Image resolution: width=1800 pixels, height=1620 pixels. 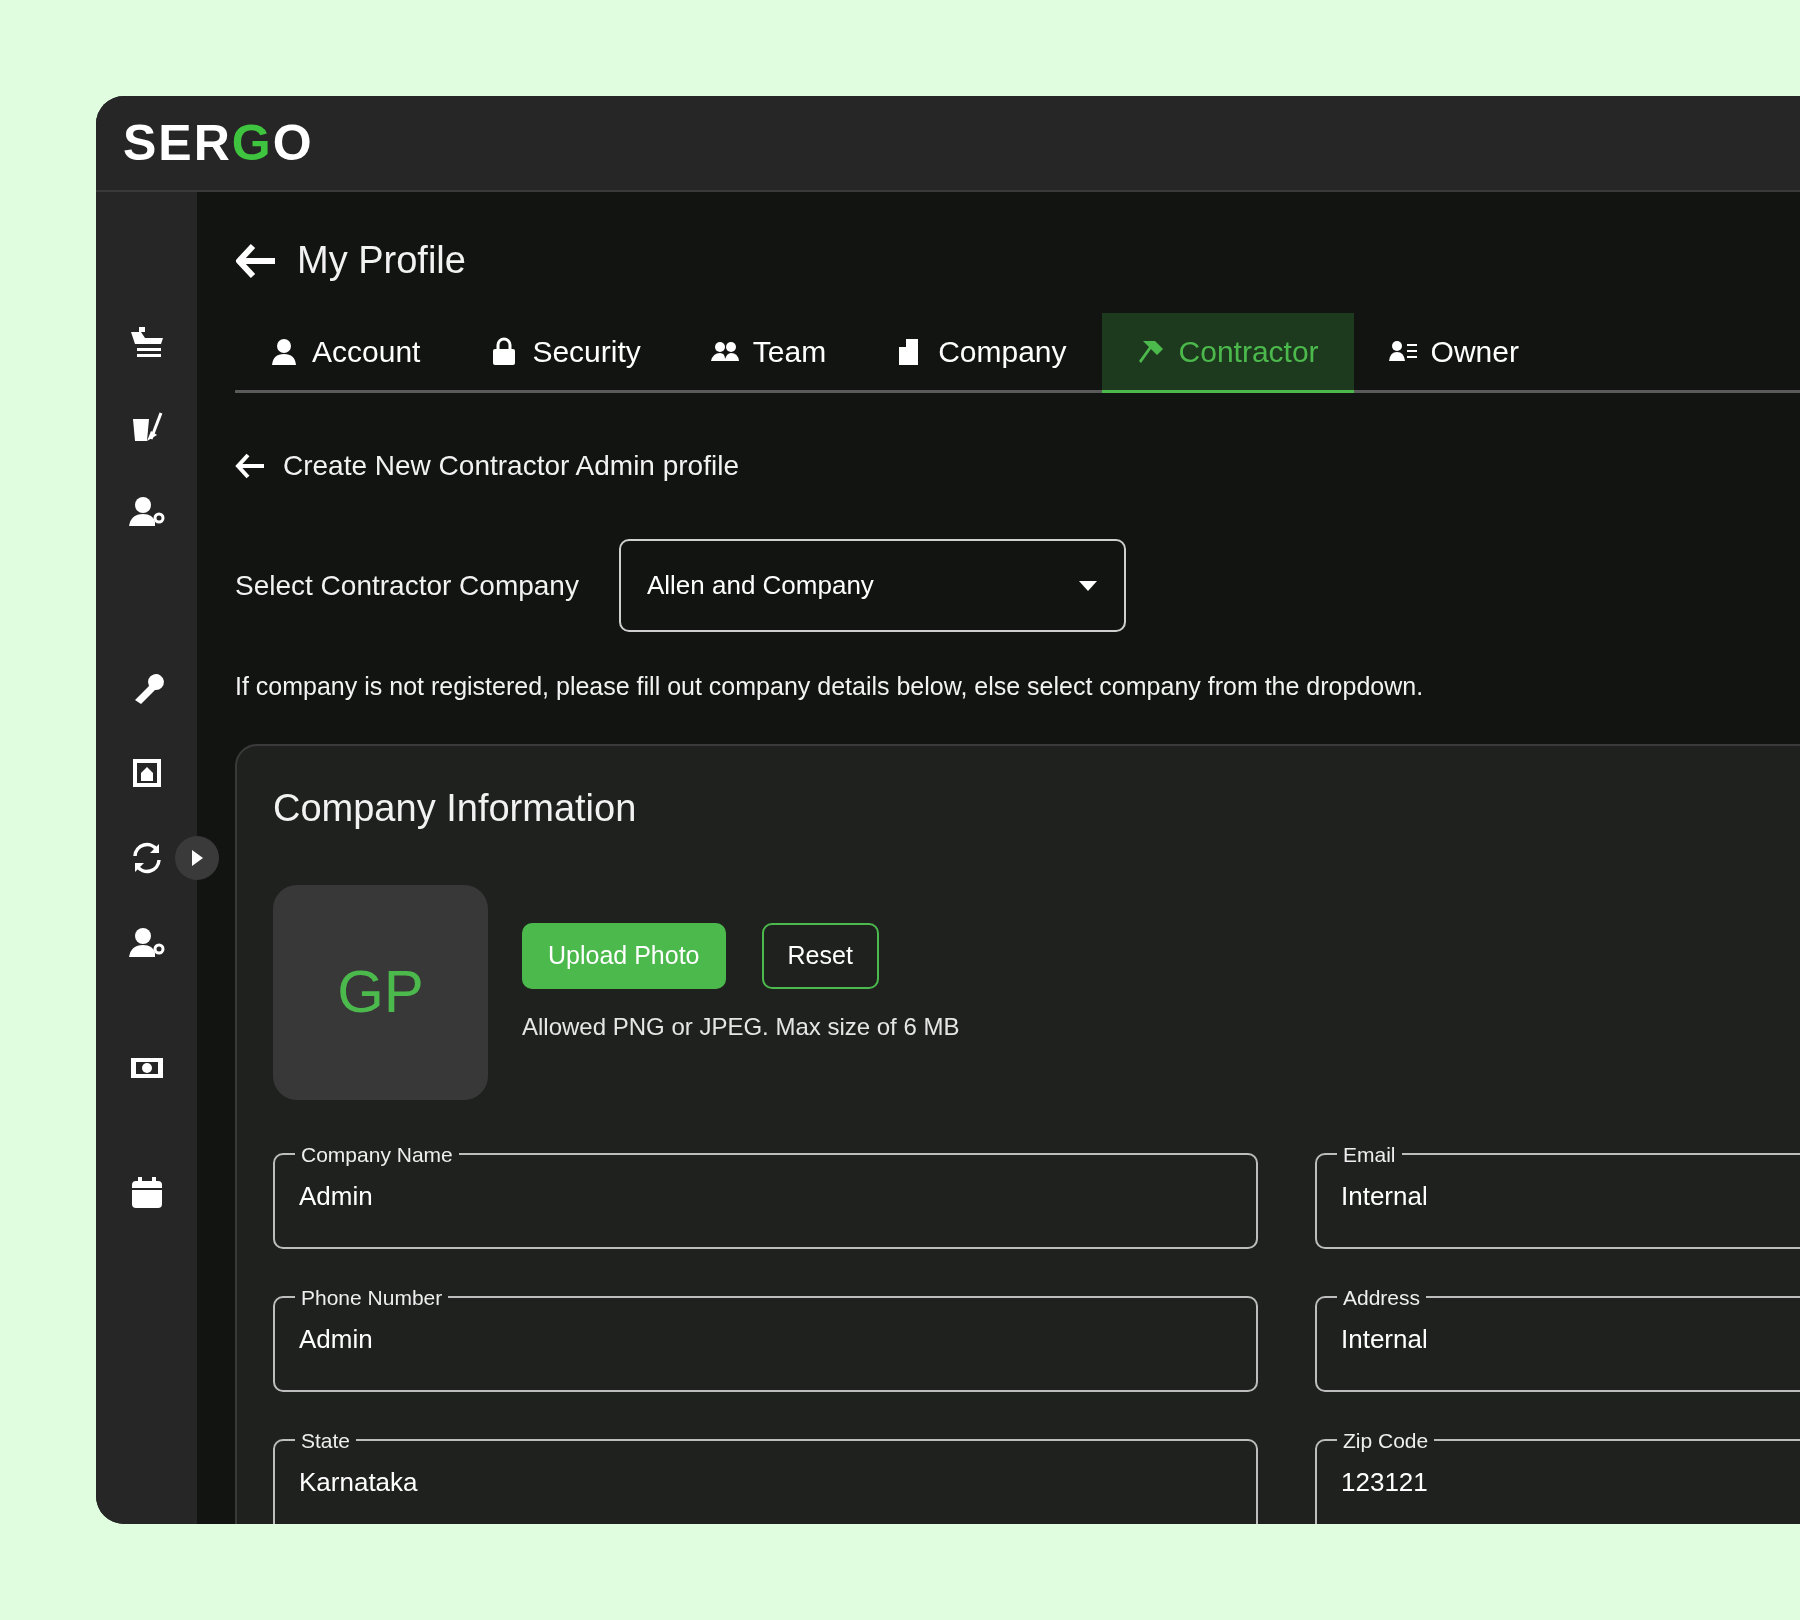 I want to click on tab: Owner, so click(x=1453, y=353).